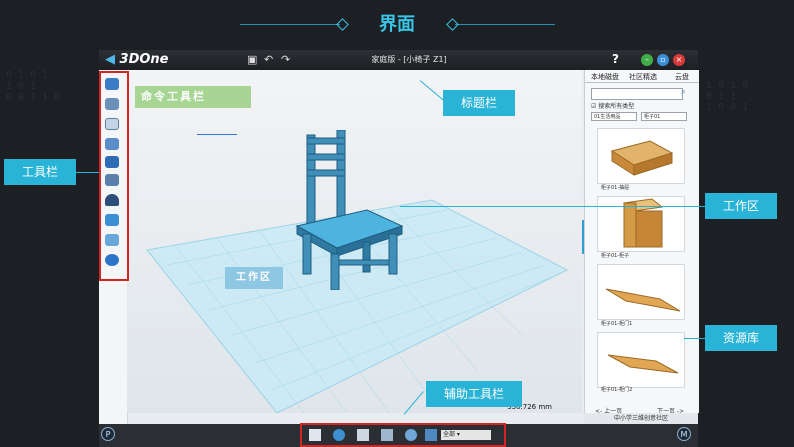 Image resolution: width=794 pixels, height=447 pixels. Describe the element at coordinates (741, 206) in the screenshot. I see `callout-workspace: 工作区` at that location.